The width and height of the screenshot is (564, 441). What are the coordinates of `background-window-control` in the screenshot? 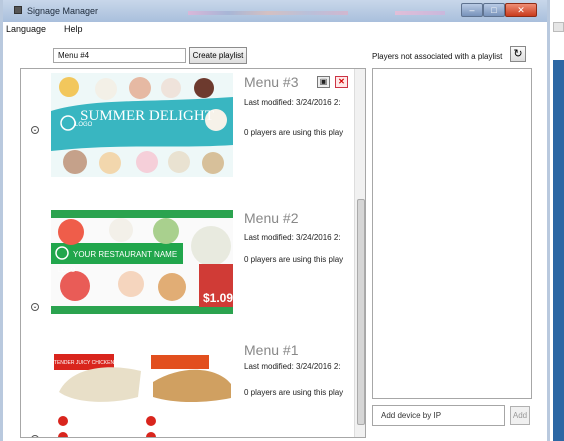 It's located at (558, 27).